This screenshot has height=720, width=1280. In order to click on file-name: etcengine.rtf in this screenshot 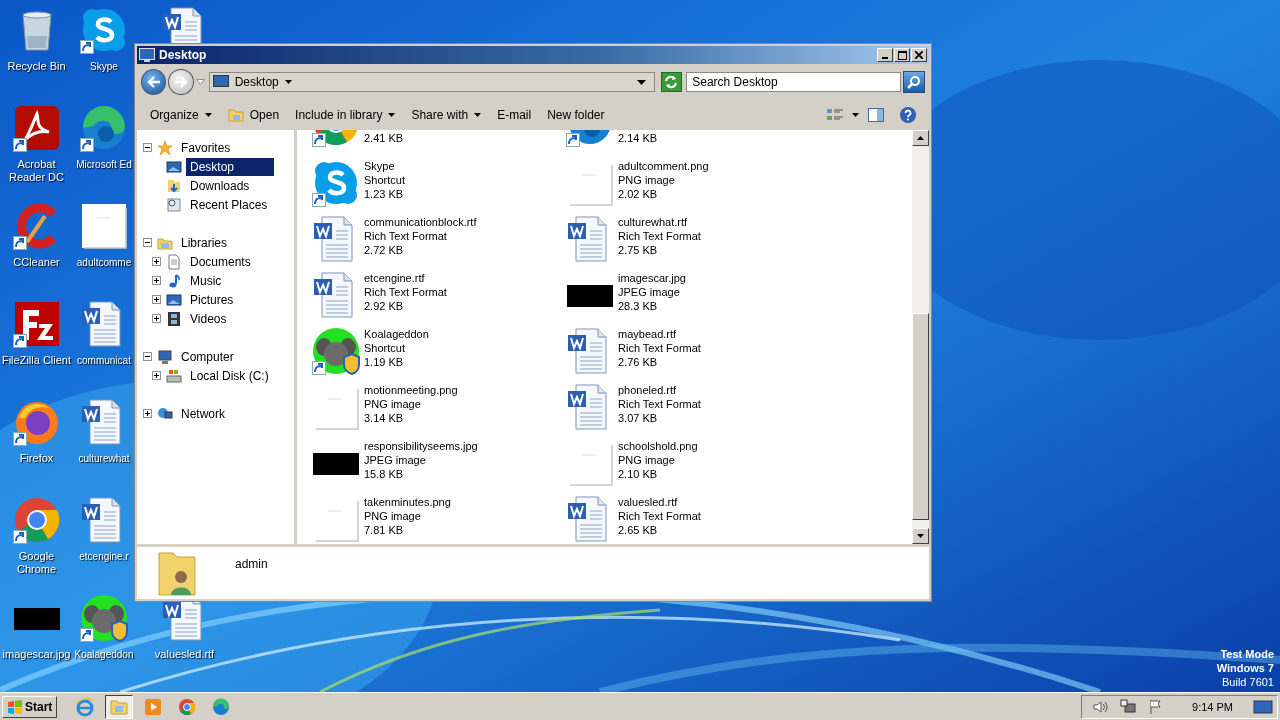, I will do `click(405, 278)`.